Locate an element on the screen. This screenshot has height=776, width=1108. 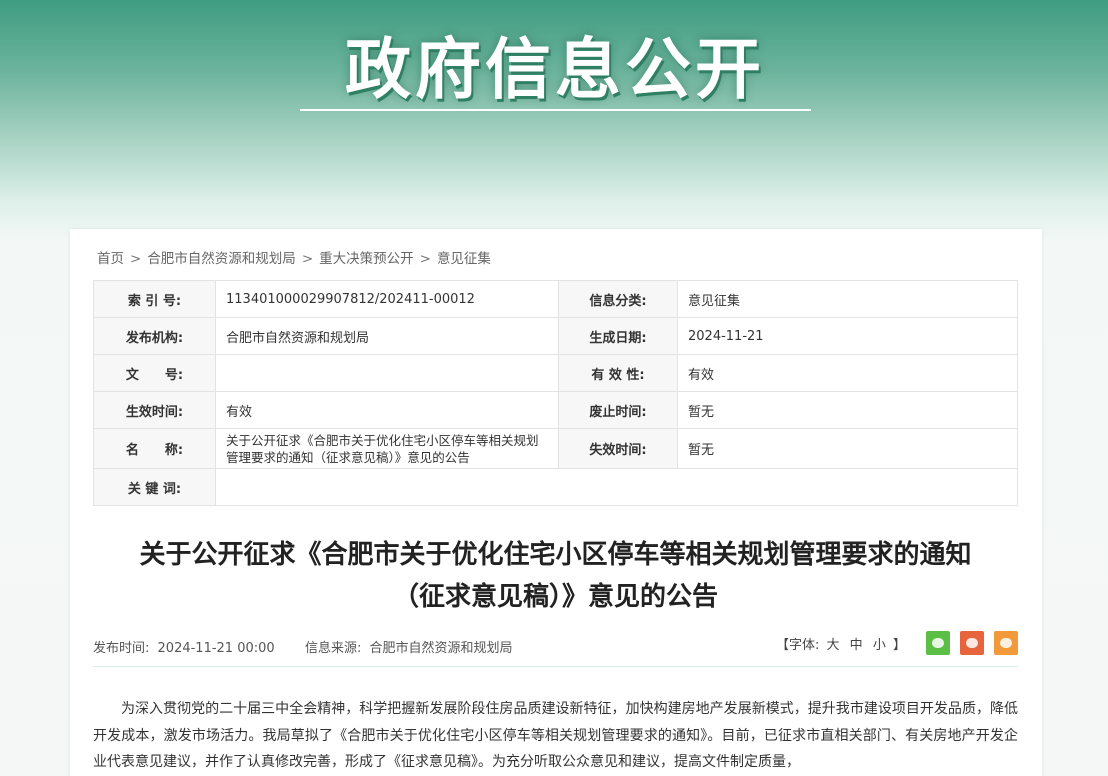
qzone-icon is located at coordinates (1006, 643).